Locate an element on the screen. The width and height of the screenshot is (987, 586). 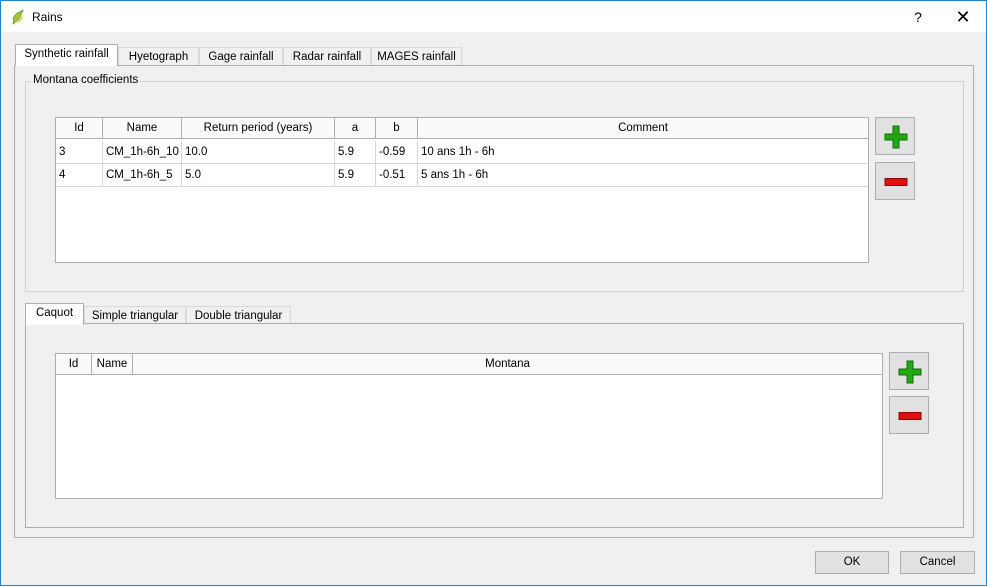
add-caquot-button is located at coordinates (909, 371).